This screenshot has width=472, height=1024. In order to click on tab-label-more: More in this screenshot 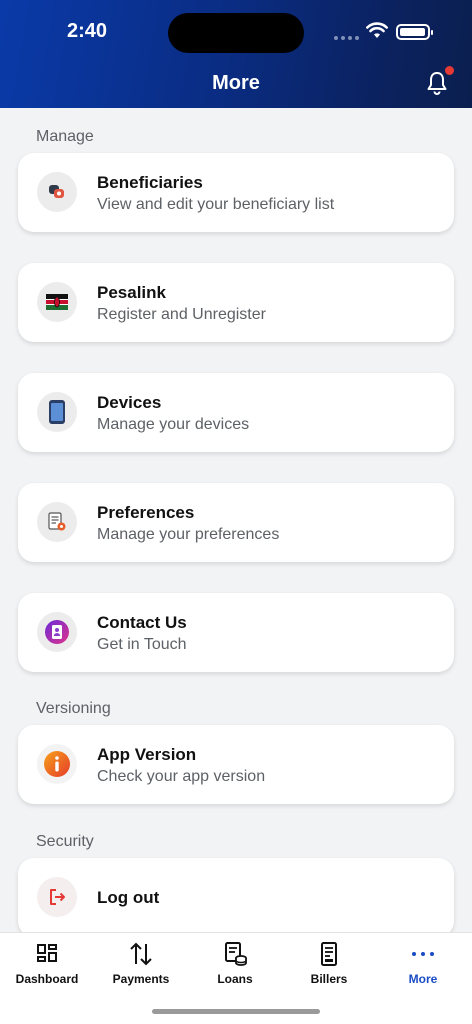, I will do `click(423, 979)`.